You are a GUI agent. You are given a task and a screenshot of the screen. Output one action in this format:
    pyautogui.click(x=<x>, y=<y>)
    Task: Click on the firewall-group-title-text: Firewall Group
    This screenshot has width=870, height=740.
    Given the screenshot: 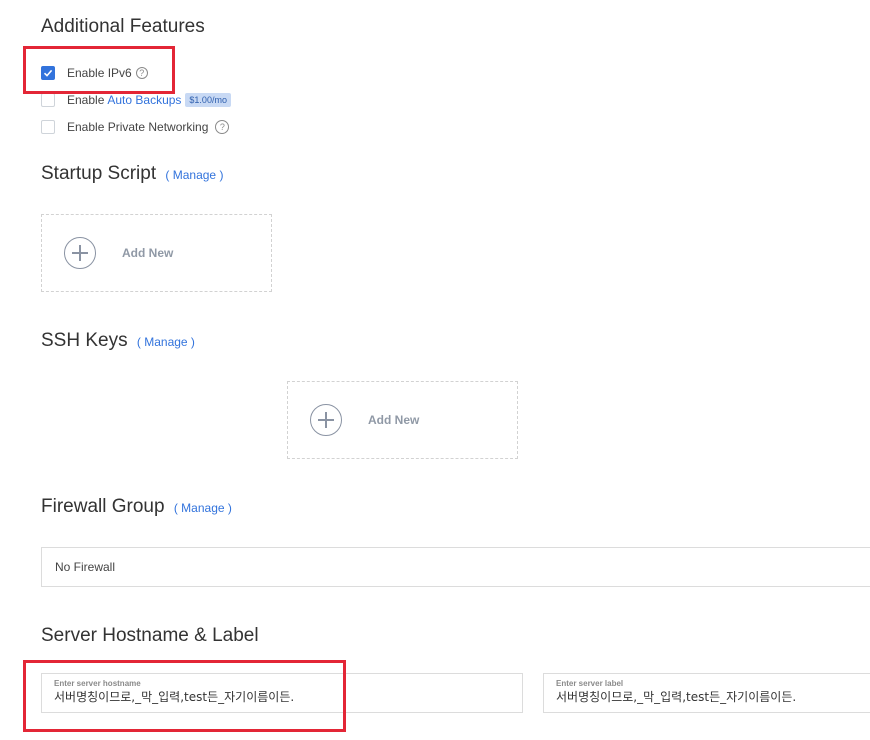 What is the action you would take?
    pyautogui.click(x=103, y=506)
    